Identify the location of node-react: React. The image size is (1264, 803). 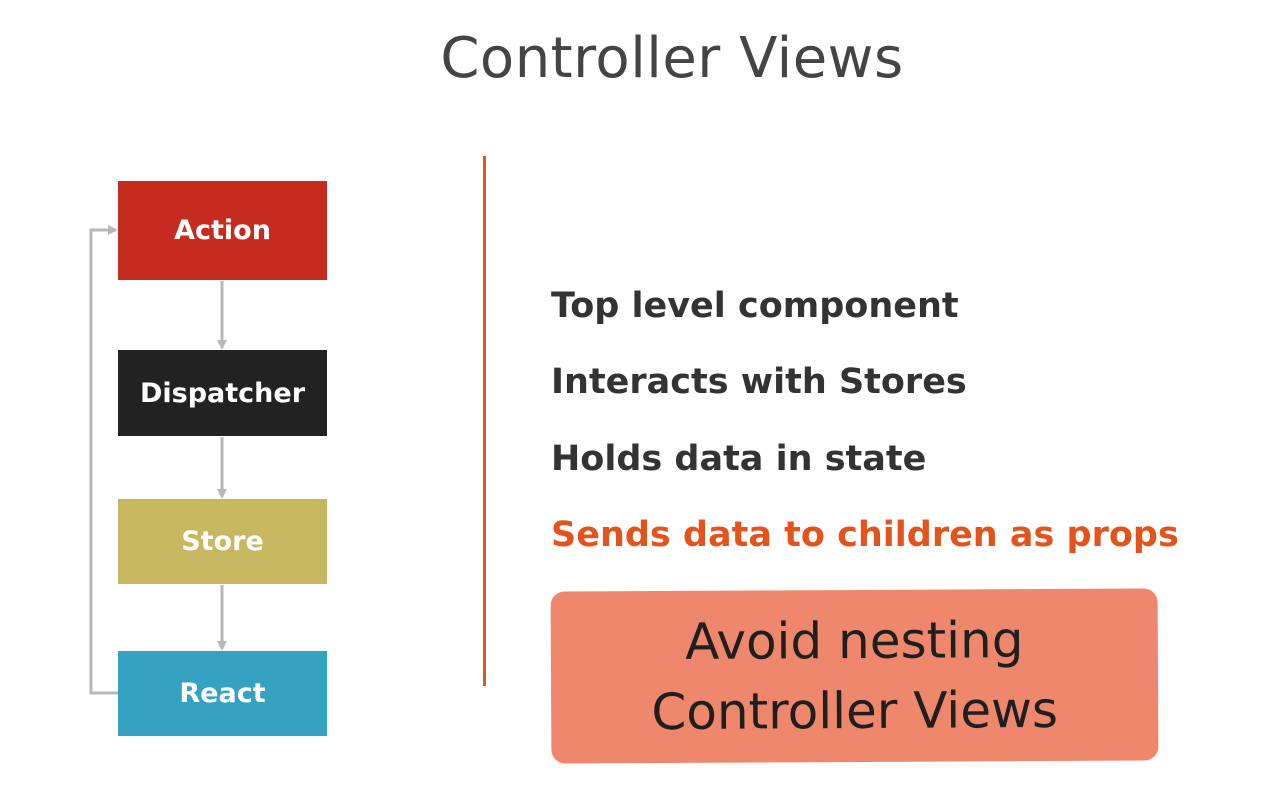
(222, 693).